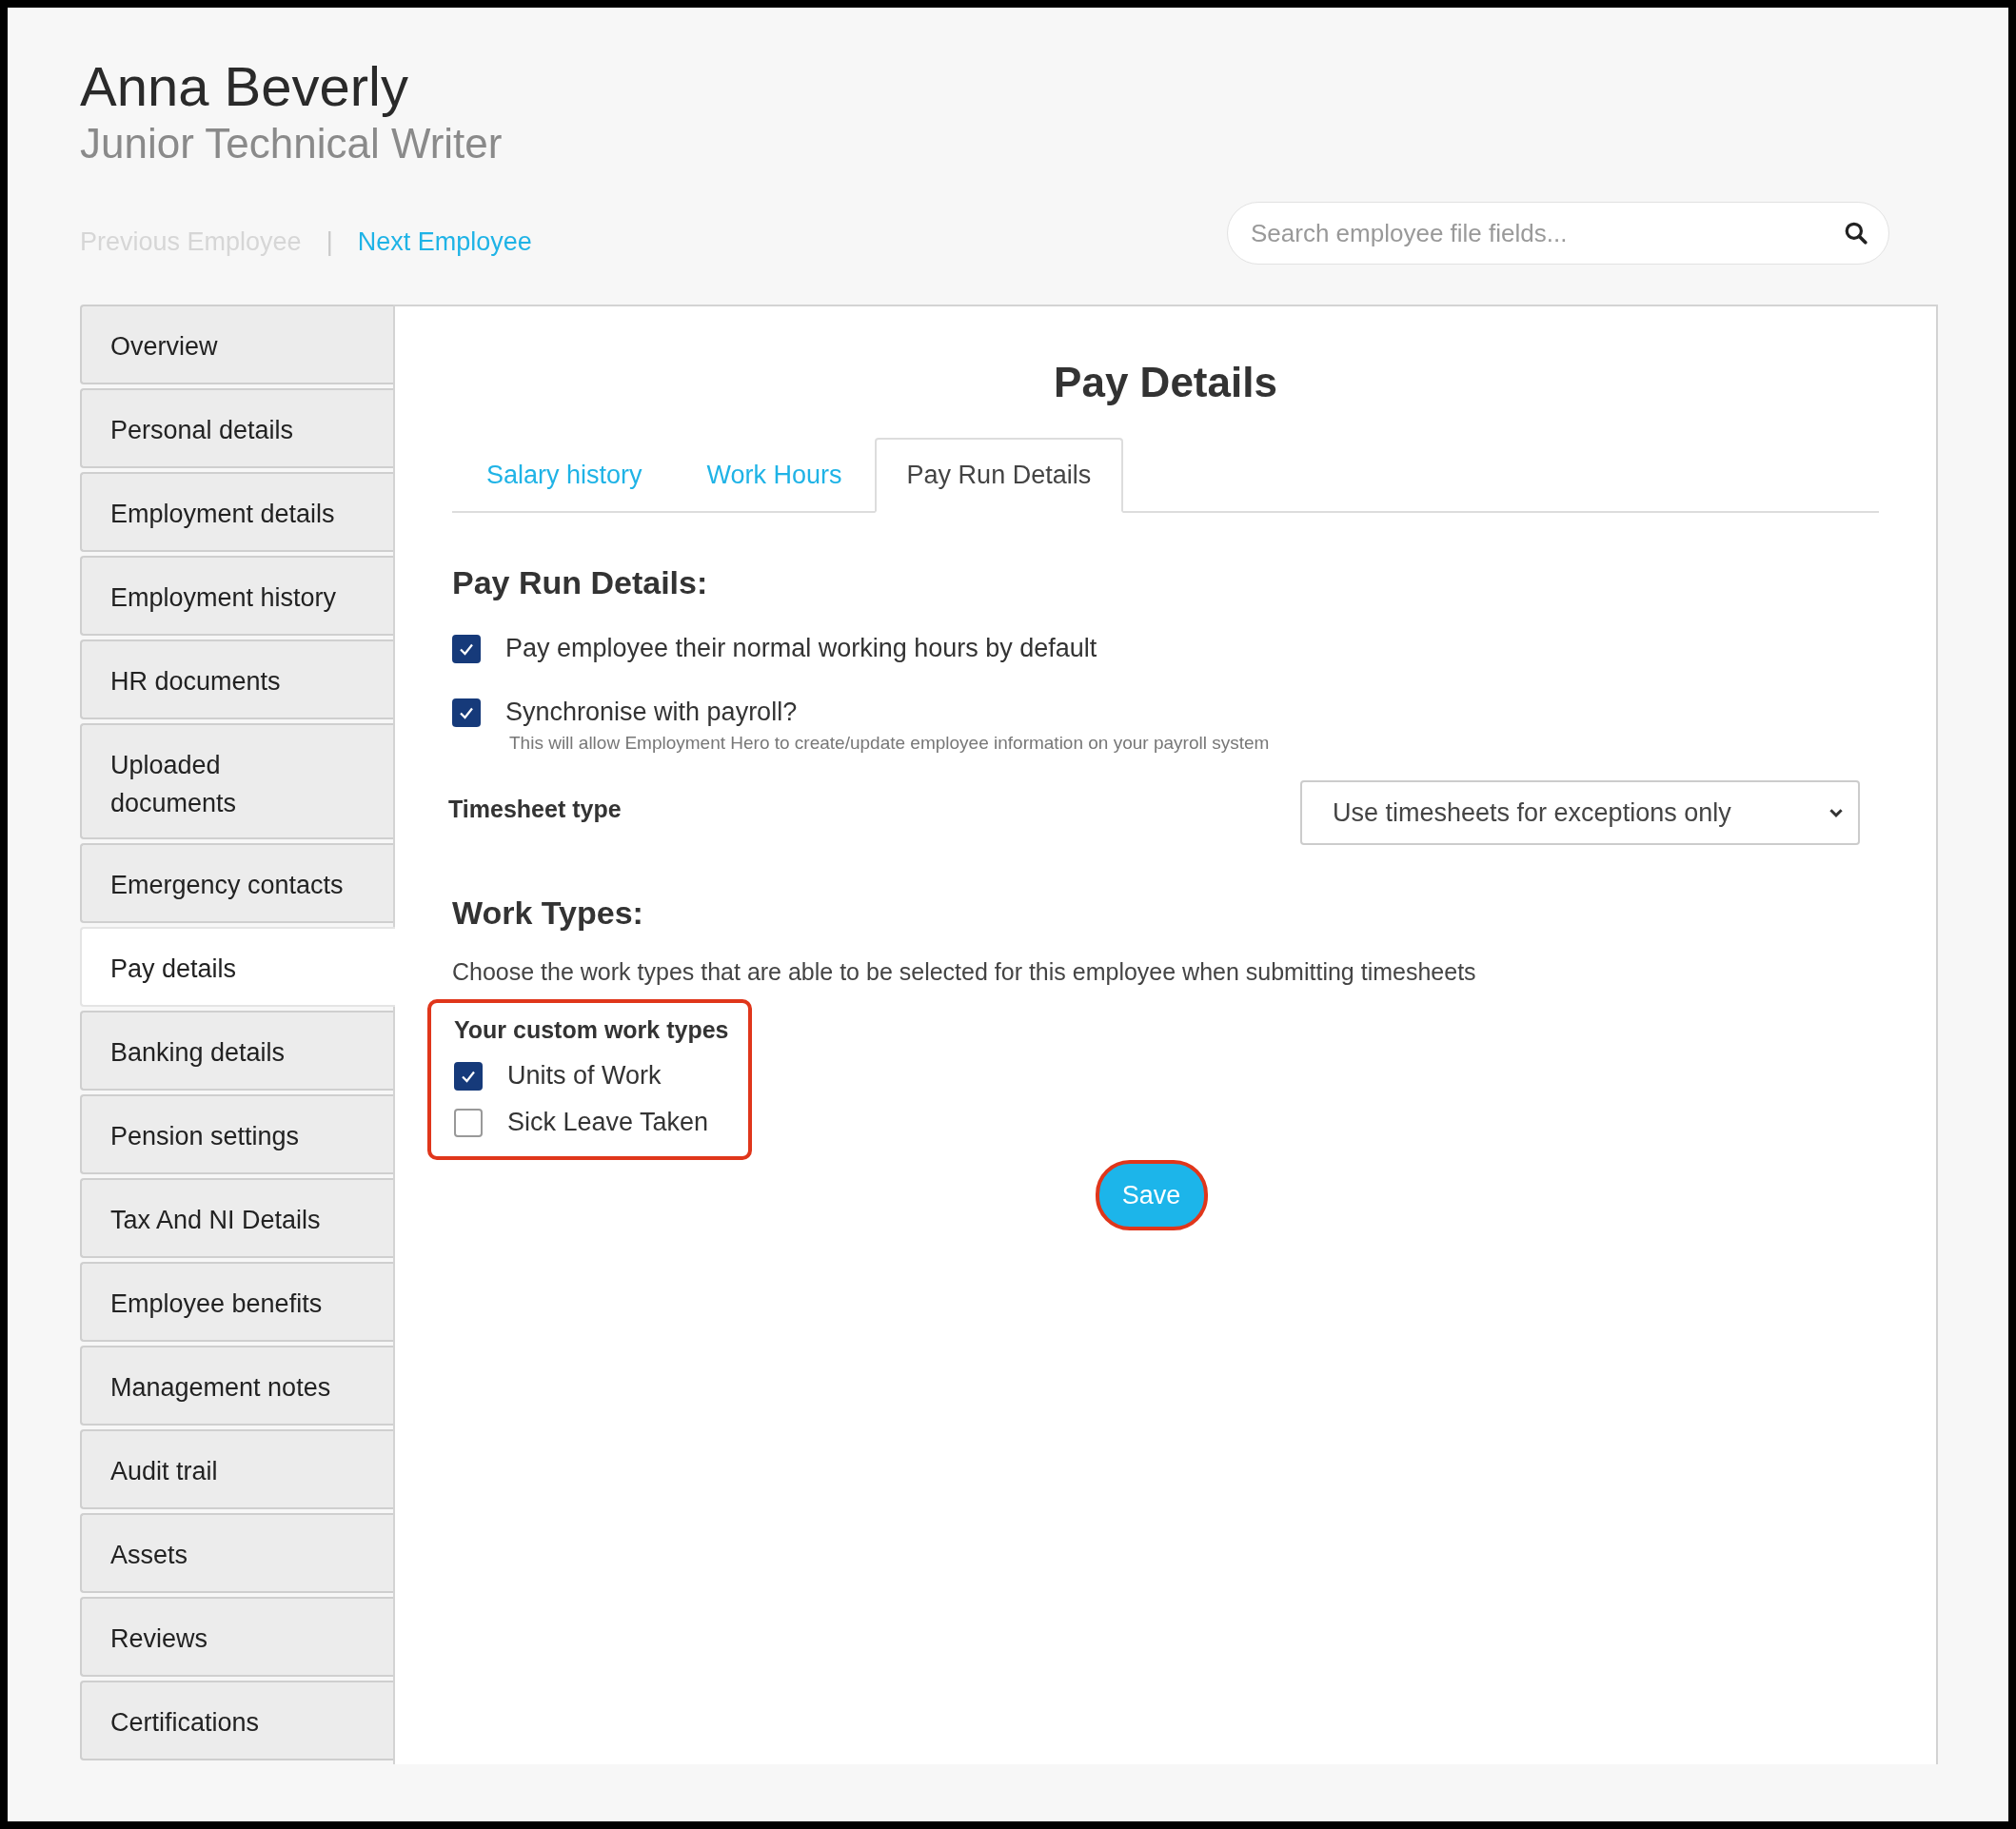  What do you see at coordinates (237, 1469) in the screenshot?
I see `sidebar-item: Audit trail` at bounding box center [237, 1469].